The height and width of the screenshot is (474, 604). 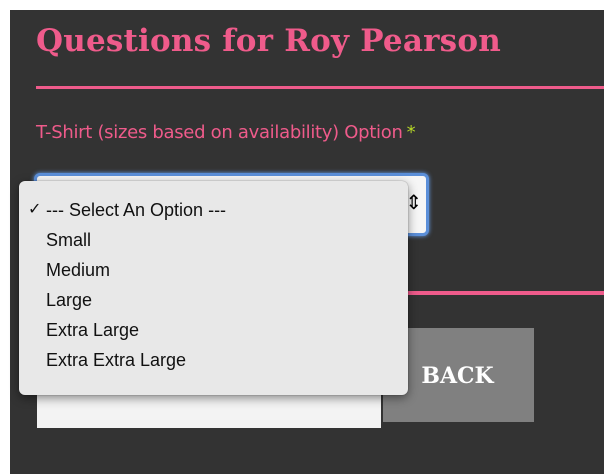 I want to click on option-select-an-option: ✓ --- Select An Option ---, so click(x=213, y=210).